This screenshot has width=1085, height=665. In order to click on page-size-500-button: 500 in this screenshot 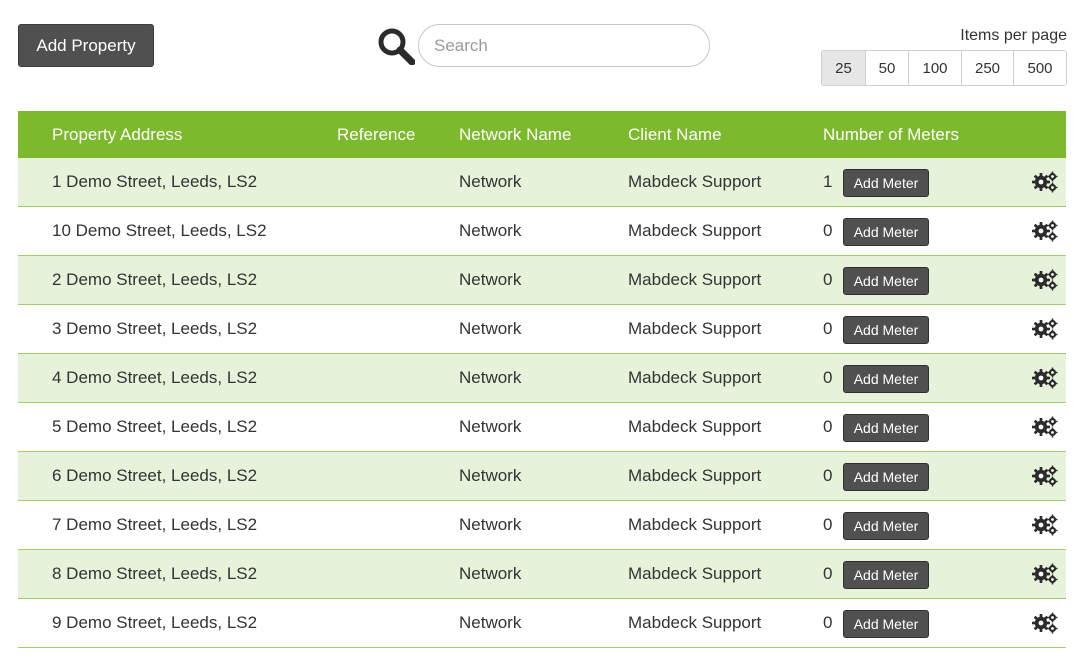, I will do `click(1040, 68)`.